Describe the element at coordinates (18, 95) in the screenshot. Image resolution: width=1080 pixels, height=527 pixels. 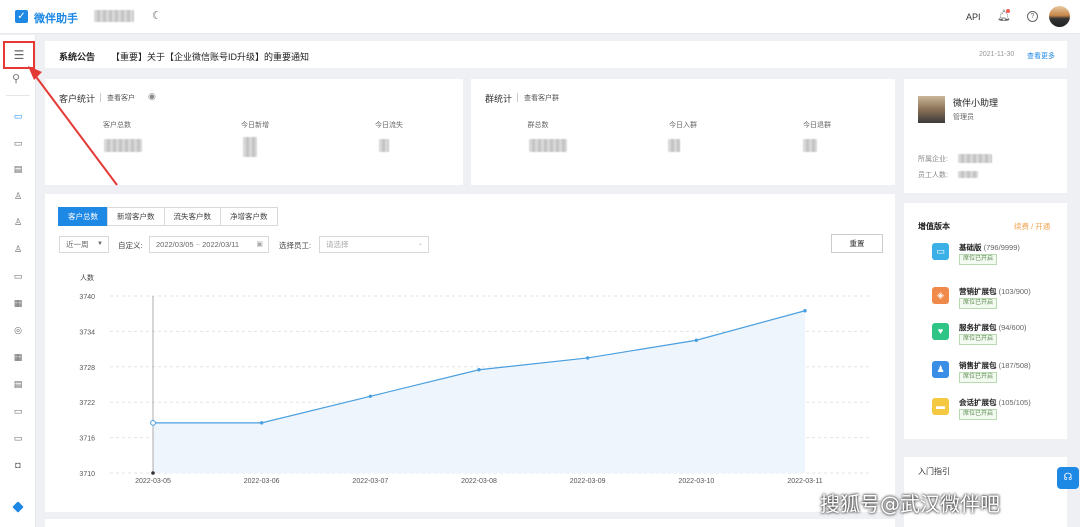
I see `sidebar-divider` at that location.